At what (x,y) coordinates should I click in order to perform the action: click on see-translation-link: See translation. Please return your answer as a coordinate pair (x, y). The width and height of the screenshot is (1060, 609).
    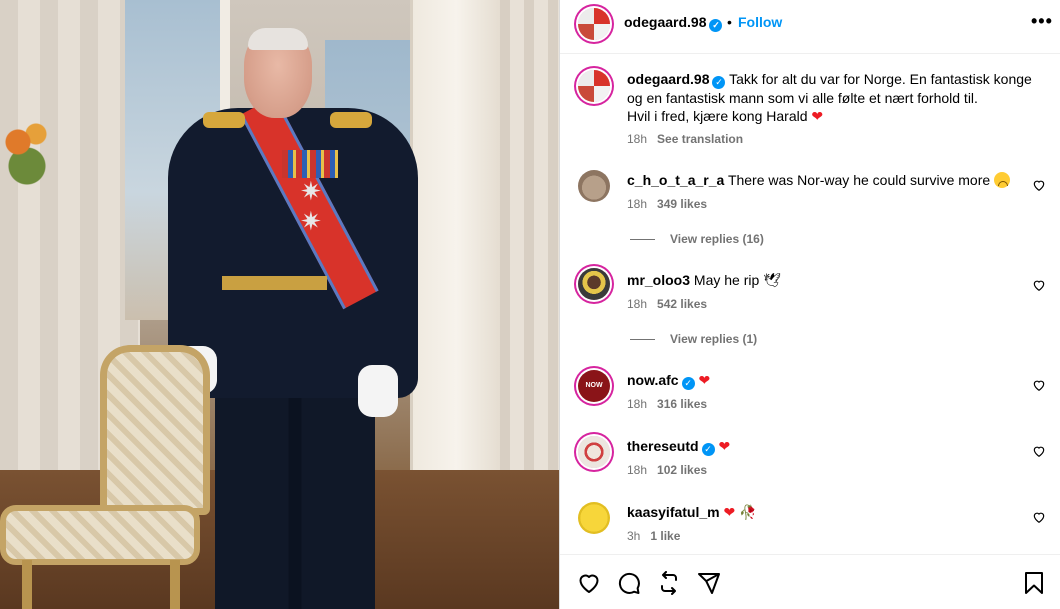
    Looking at the image, I should click on (700, 139).